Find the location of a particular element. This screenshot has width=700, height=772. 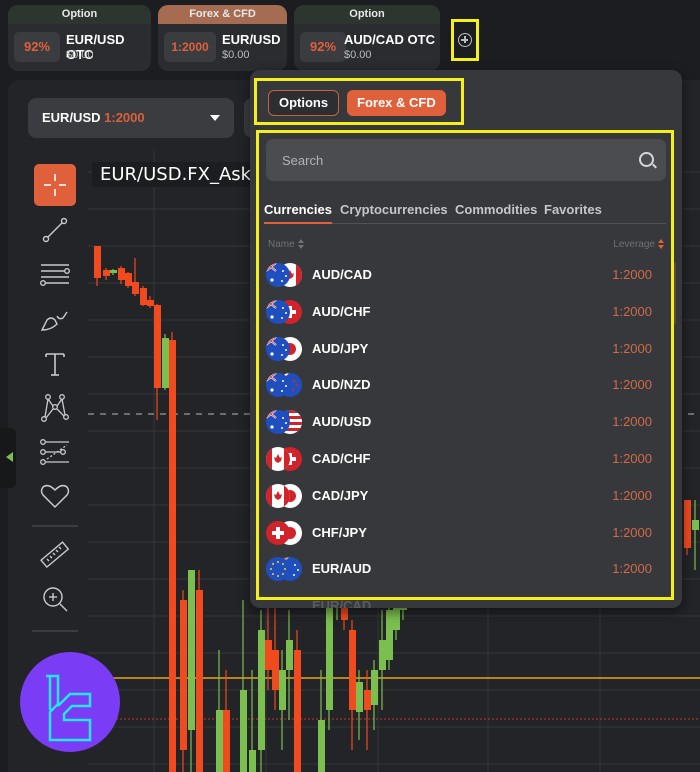

brush-tool is located at coordinates (55, 319).